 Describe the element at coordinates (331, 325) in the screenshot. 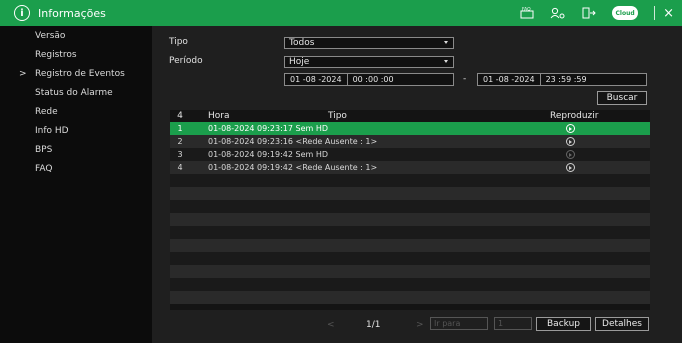

I see `prev-page-button: <` at that location.